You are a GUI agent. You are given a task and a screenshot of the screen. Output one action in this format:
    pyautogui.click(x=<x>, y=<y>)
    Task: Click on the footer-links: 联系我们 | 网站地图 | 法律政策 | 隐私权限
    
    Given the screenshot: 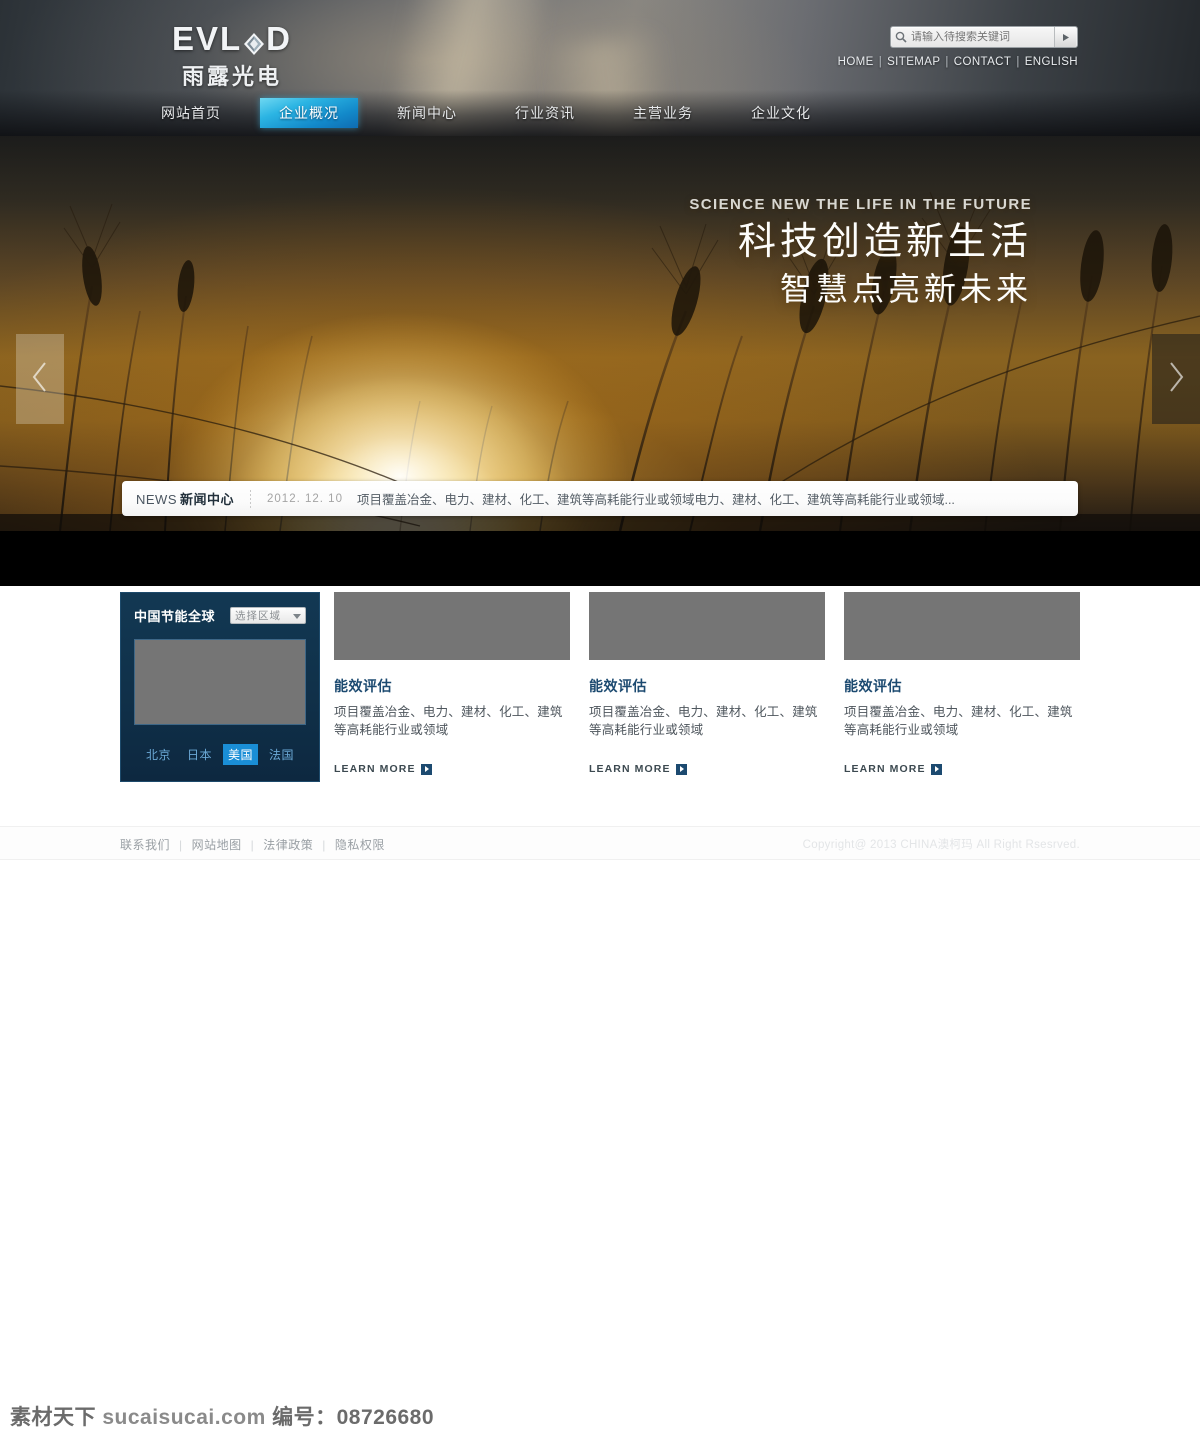 What is the action you would take?
    pyautogui.click(x=252, y=844)
    